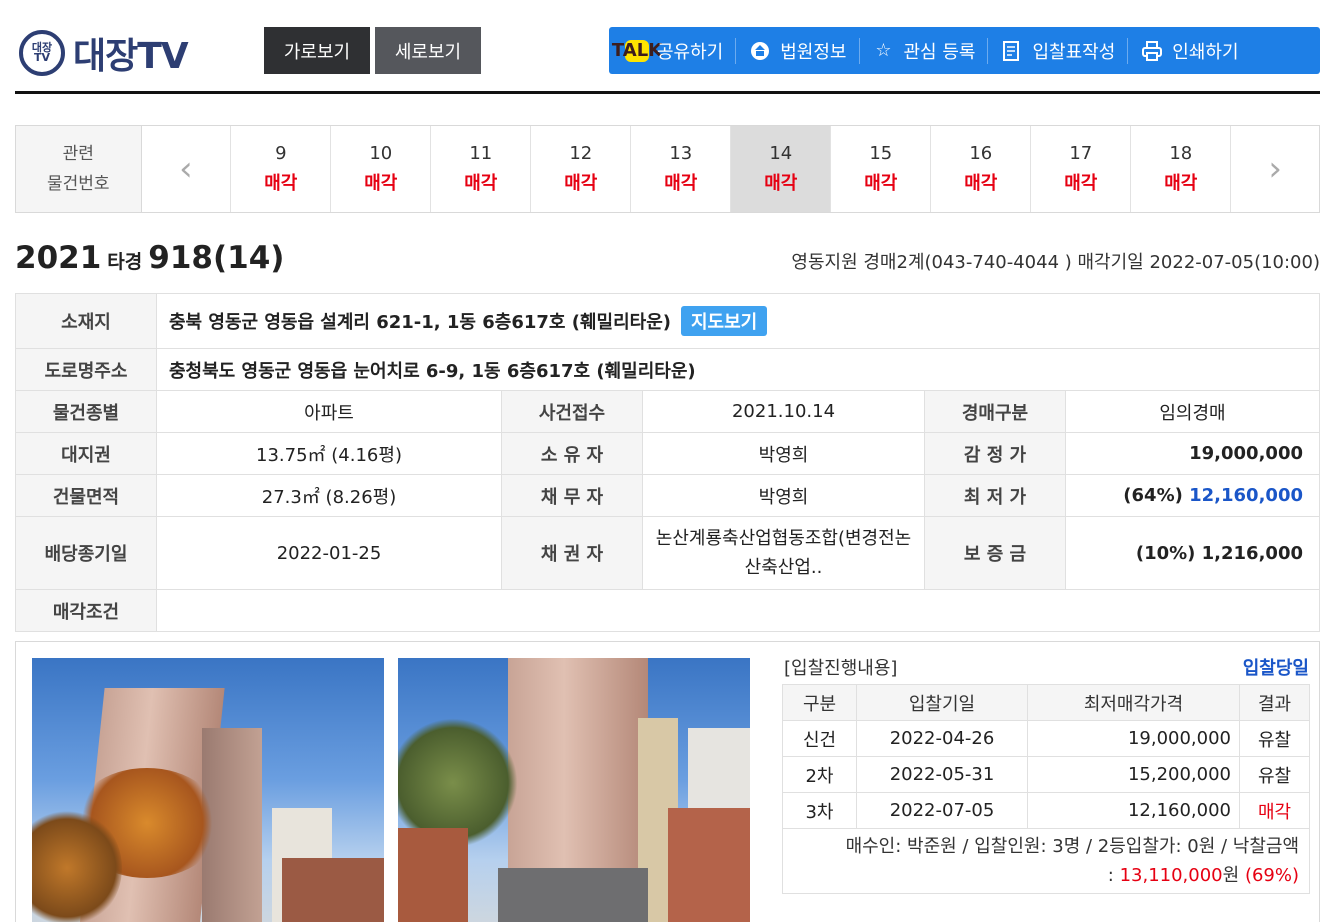  I want to click on share-label: 공유하기, so click(690, 52).